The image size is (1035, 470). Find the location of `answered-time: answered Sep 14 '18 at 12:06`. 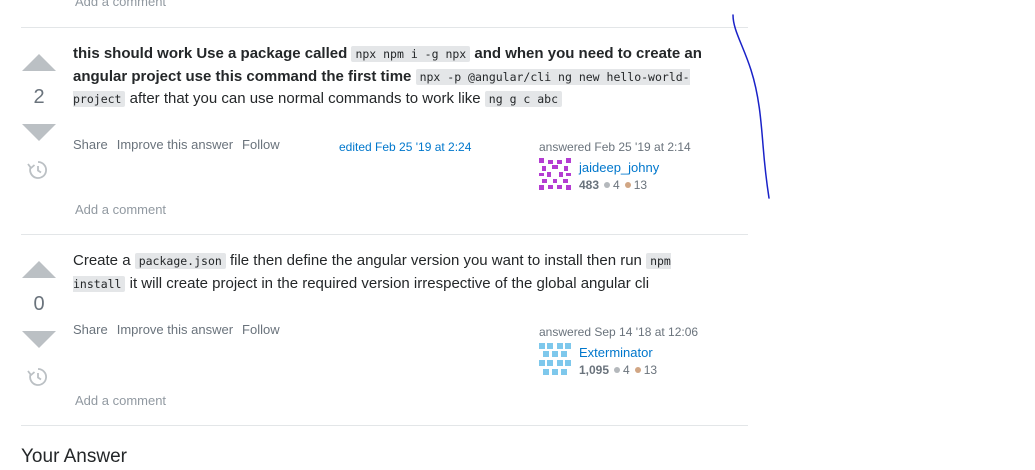

answered-time: answered Sep 14 '18 at 12:06 is located at coordinates (619, 332).